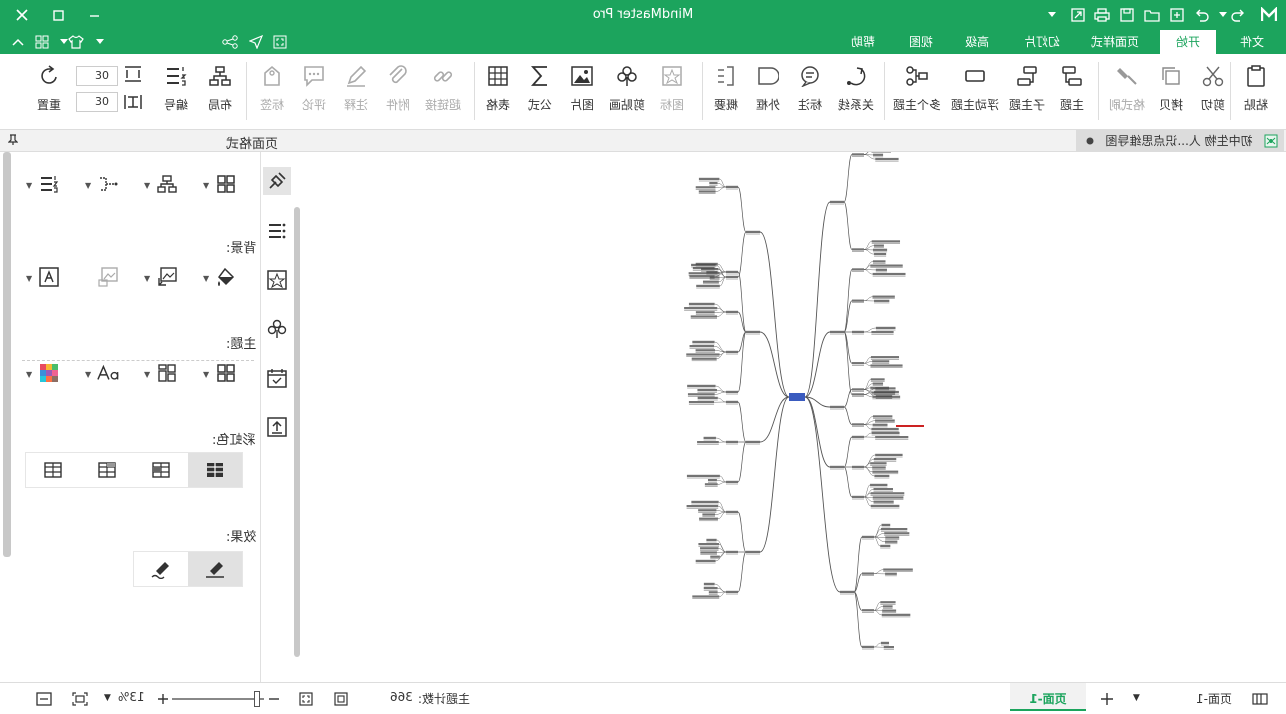 Image resolution: width=1286 pixels, height=714 pixels. Describe the element at coordinates (49, 277) in the screenshot. I see `text-frame-icon` at that location.